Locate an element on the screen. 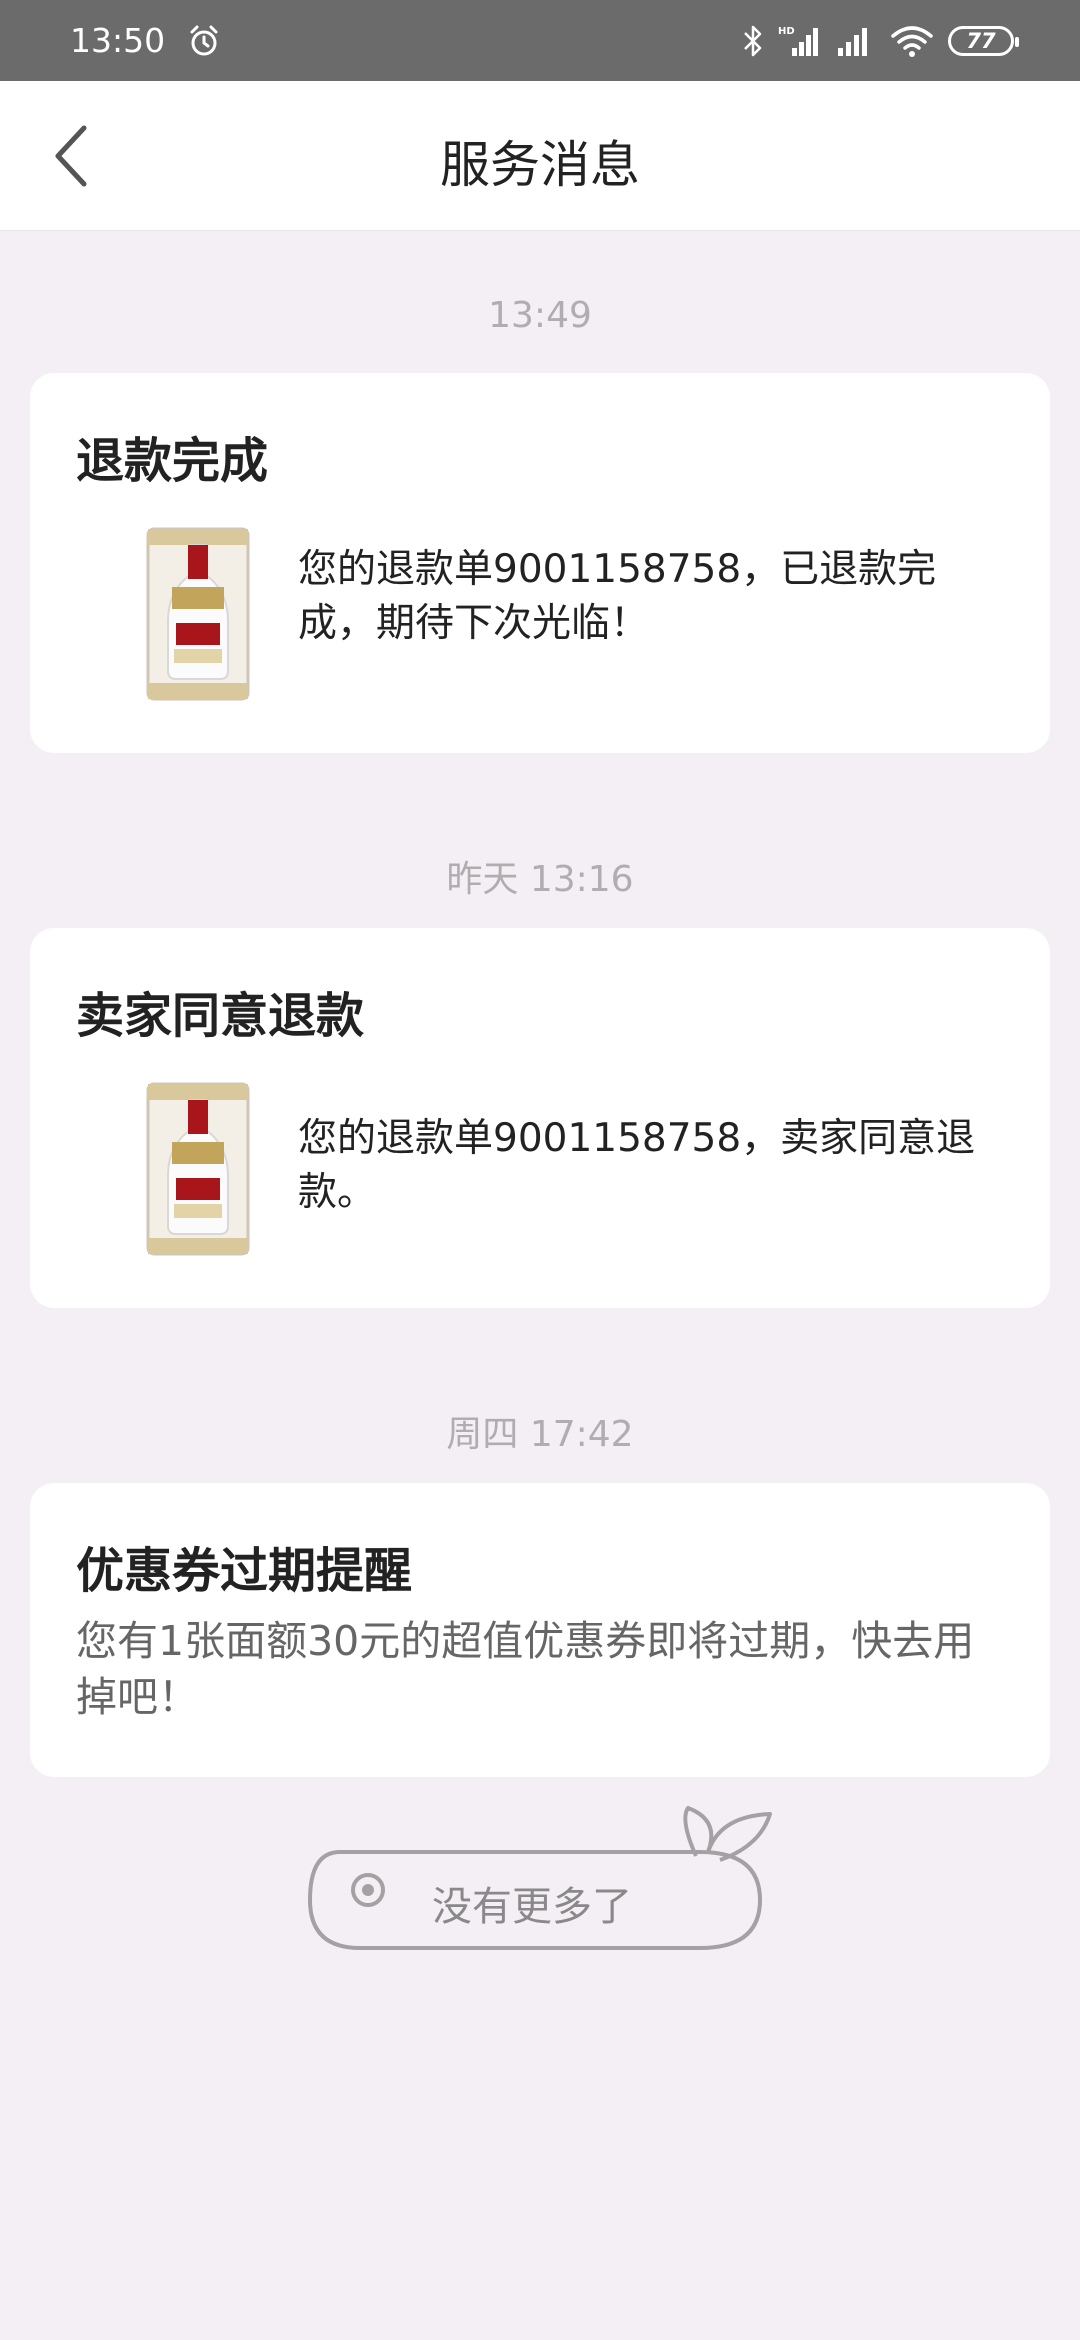  end-of-list-text: 没有更多了 is located at coordinates (532, 1907).